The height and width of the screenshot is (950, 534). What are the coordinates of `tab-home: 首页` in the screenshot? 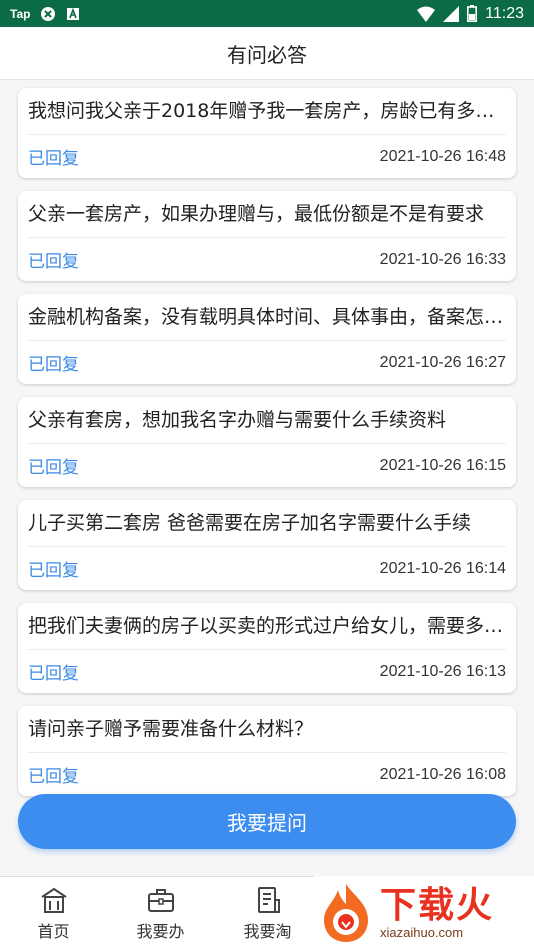 It's located at (53, 913).